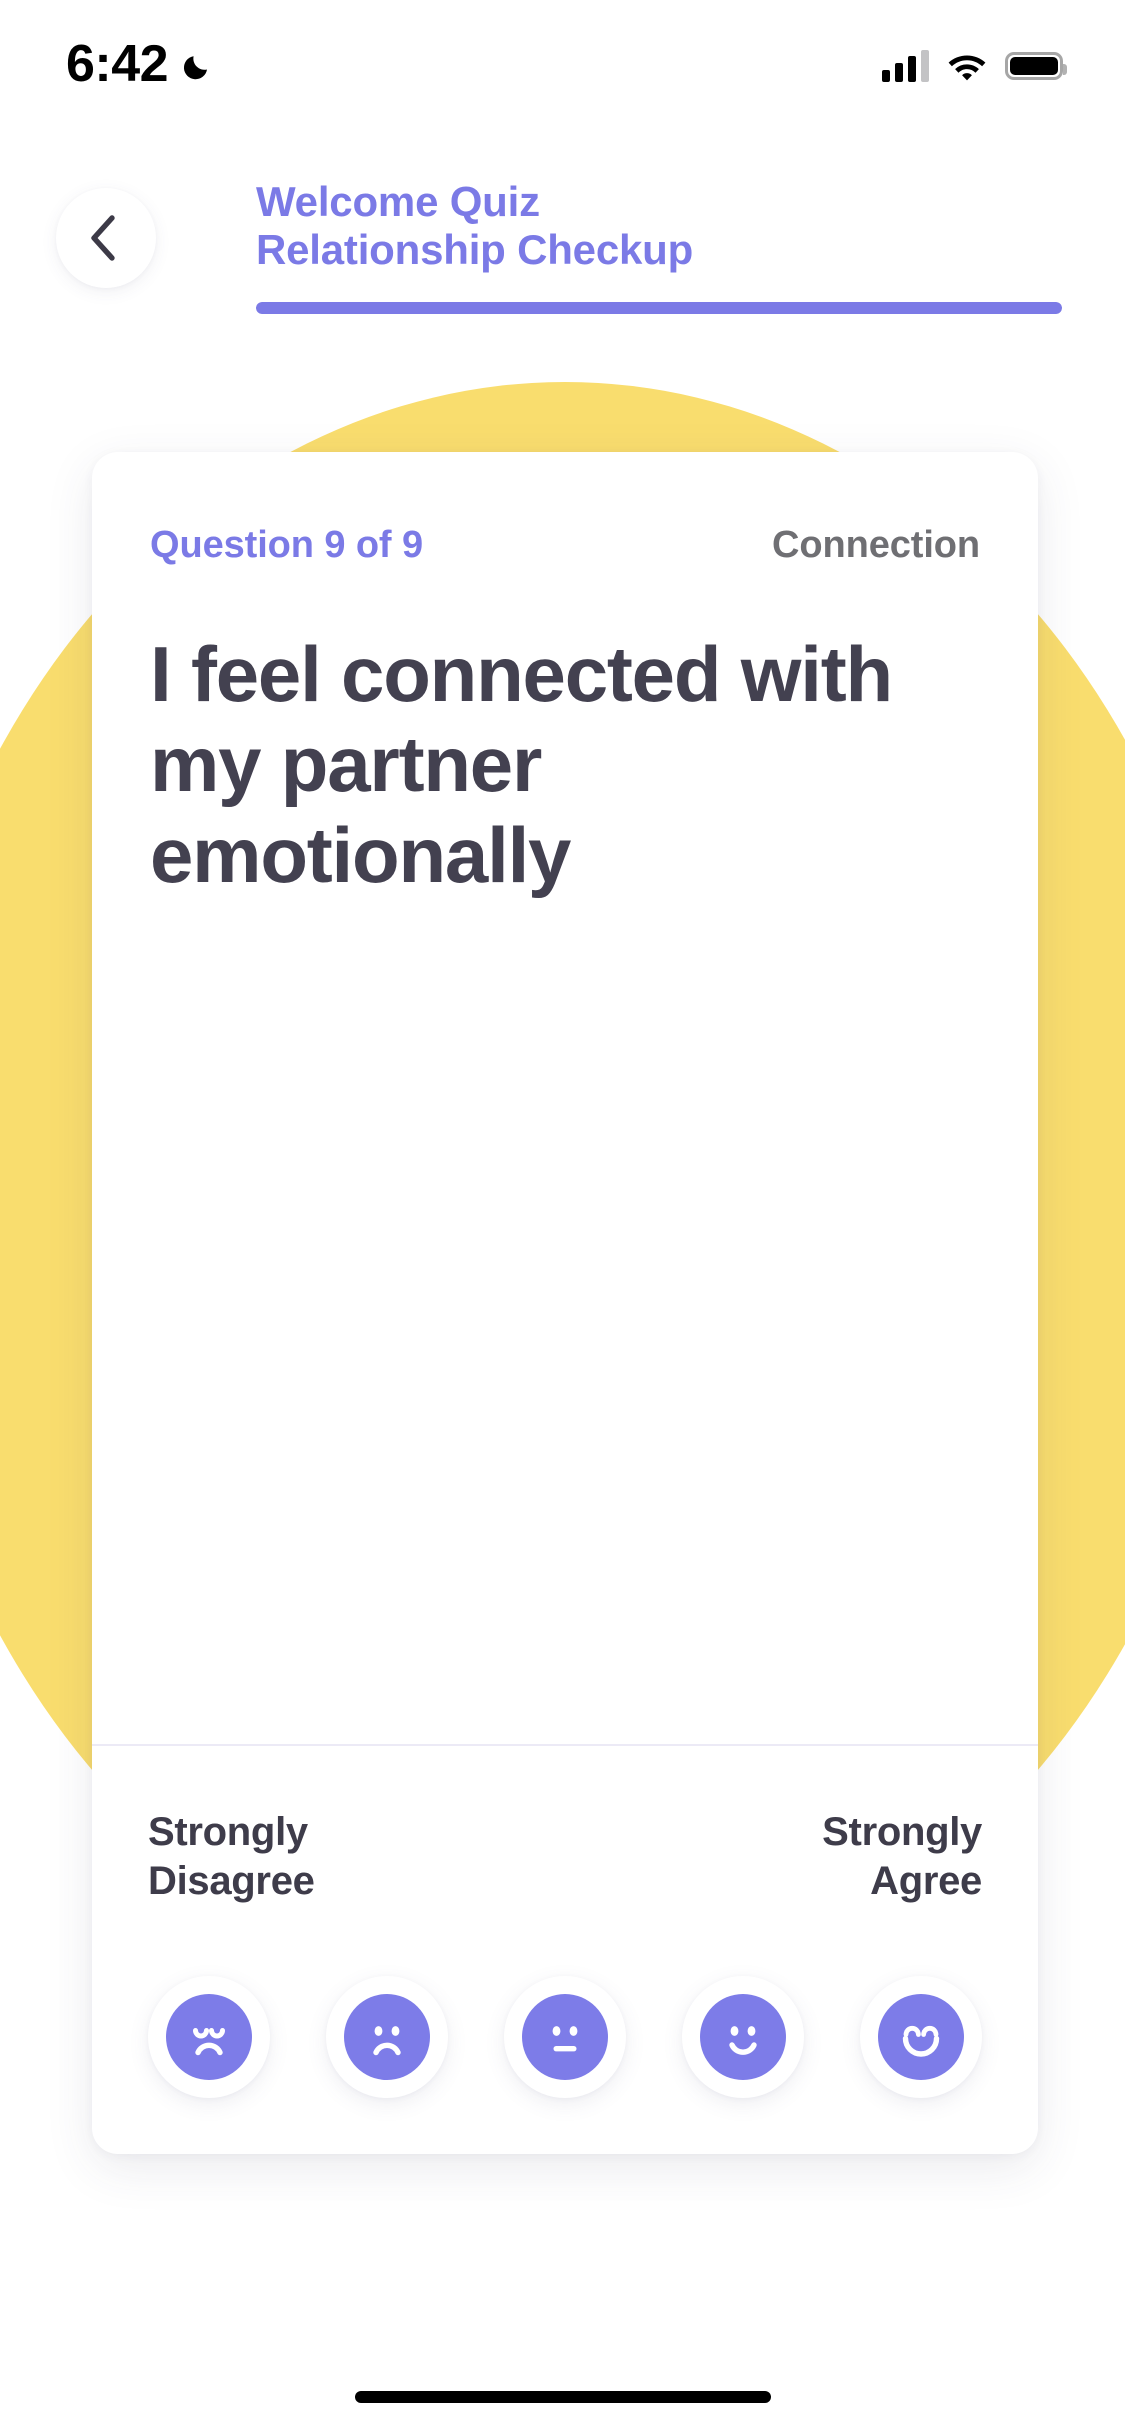 Image resolution: width=1125 pixels, height=2436 pixels. Describe the element at coordinates (286, 545) in the screenshot. I see `question-counter: Question 9 of 9` at that location.